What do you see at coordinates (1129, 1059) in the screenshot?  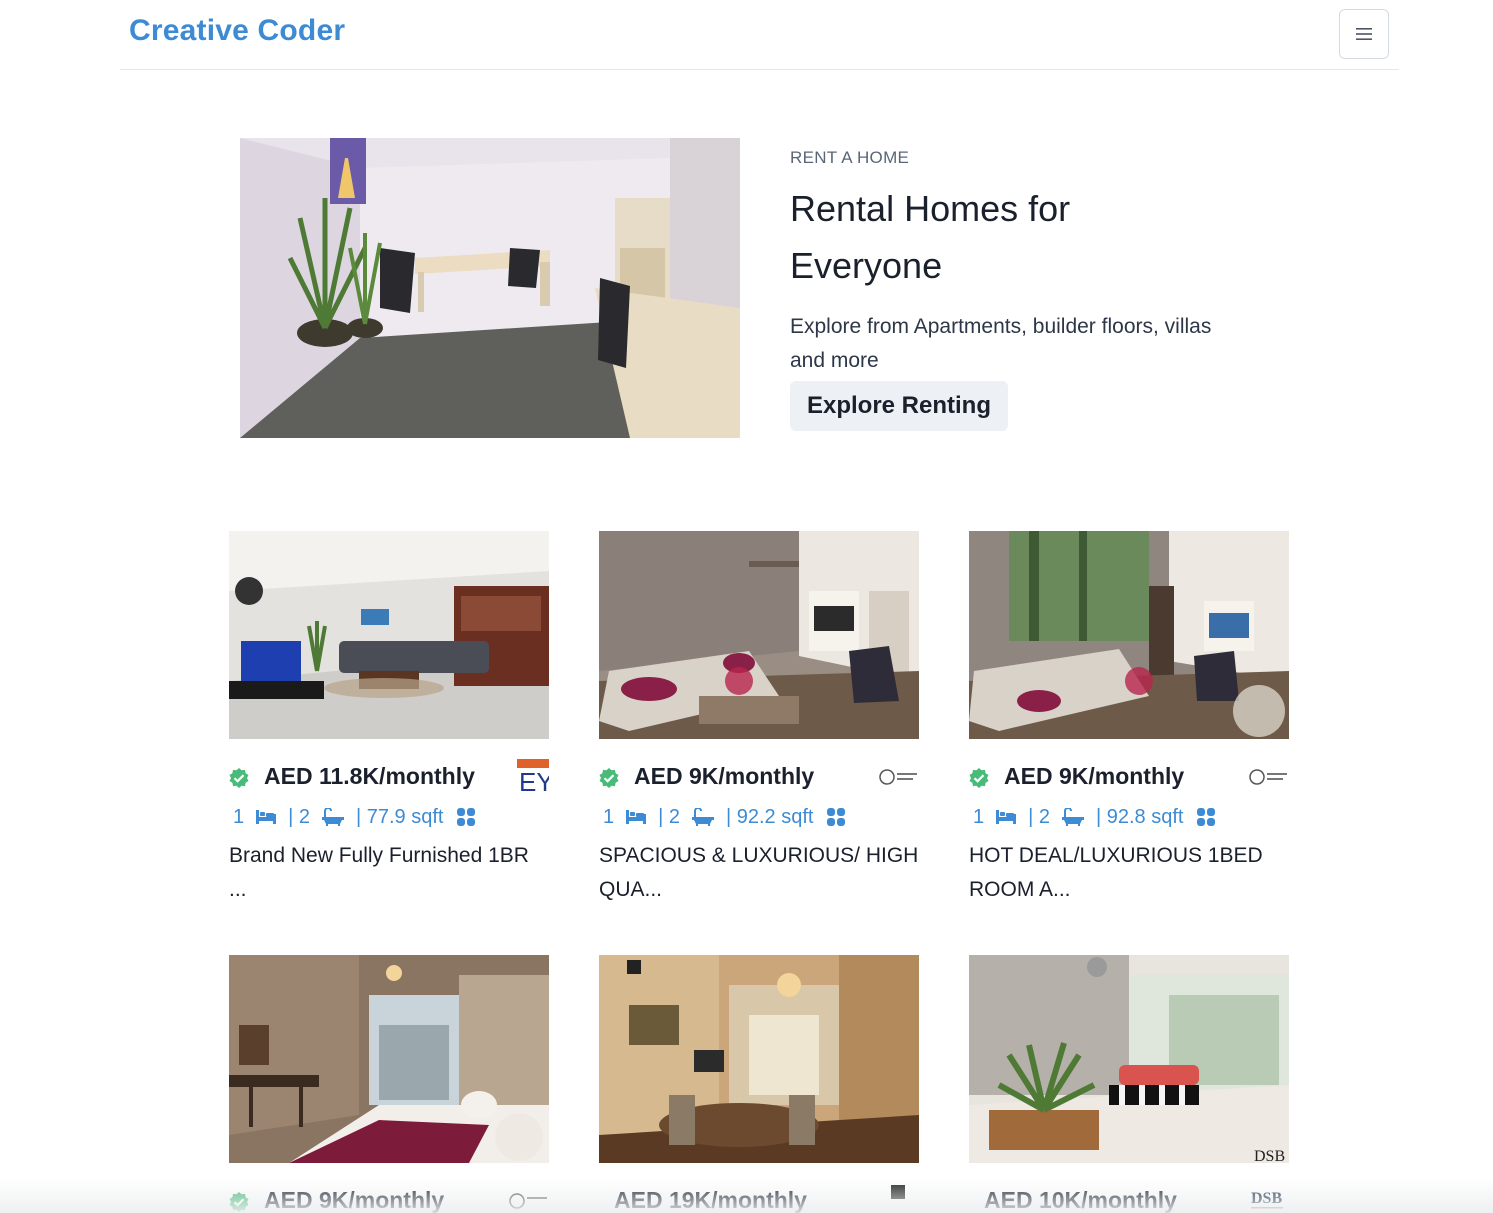 I see `listing-photo: DSB` at bounding box center [1129, 1059].